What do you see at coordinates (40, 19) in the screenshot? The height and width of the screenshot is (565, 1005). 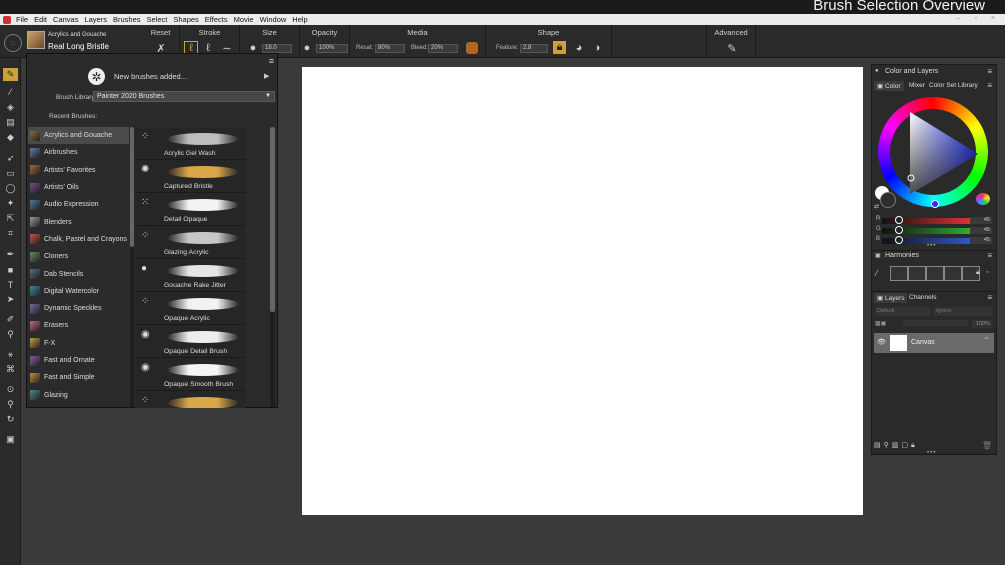 I see `menu-edit: Edit` at bounding box center [40, 19].